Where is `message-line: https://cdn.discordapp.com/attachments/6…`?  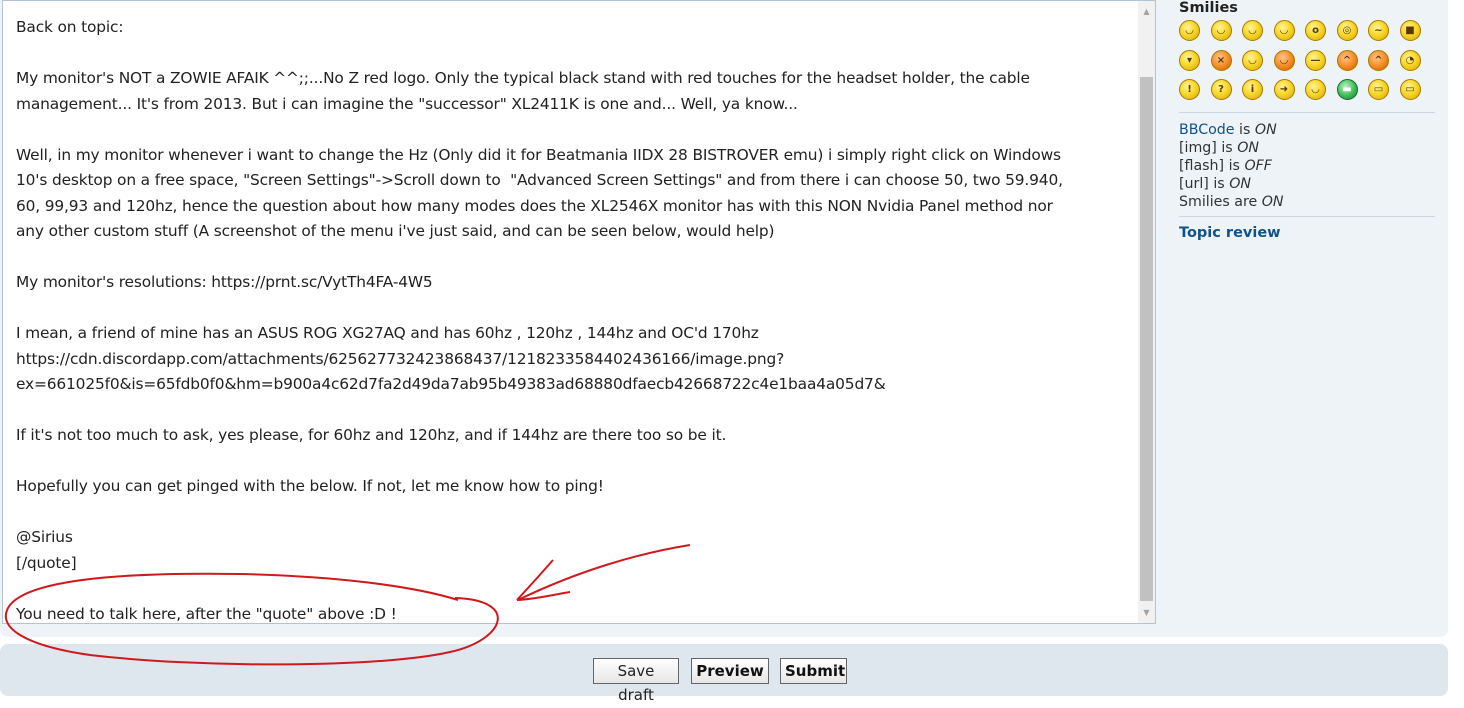 message-line: https://cdn.discordapp.com/attachments/6… is located at coordinates (400, 358).